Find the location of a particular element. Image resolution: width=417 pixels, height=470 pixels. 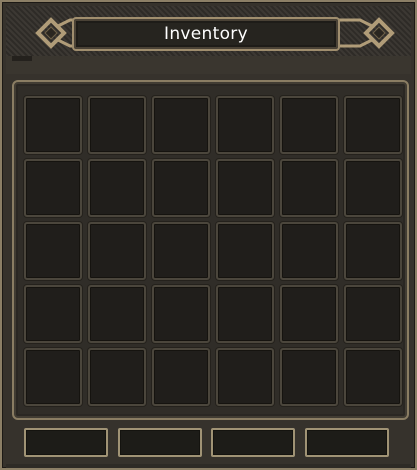

title-divider is located at coordinates (208, 65).